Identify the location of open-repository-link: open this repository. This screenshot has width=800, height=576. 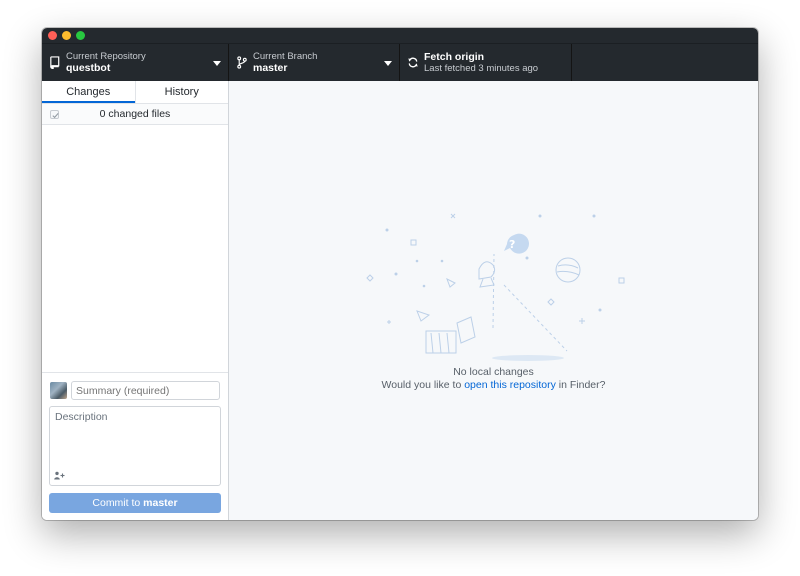
(510, 385).